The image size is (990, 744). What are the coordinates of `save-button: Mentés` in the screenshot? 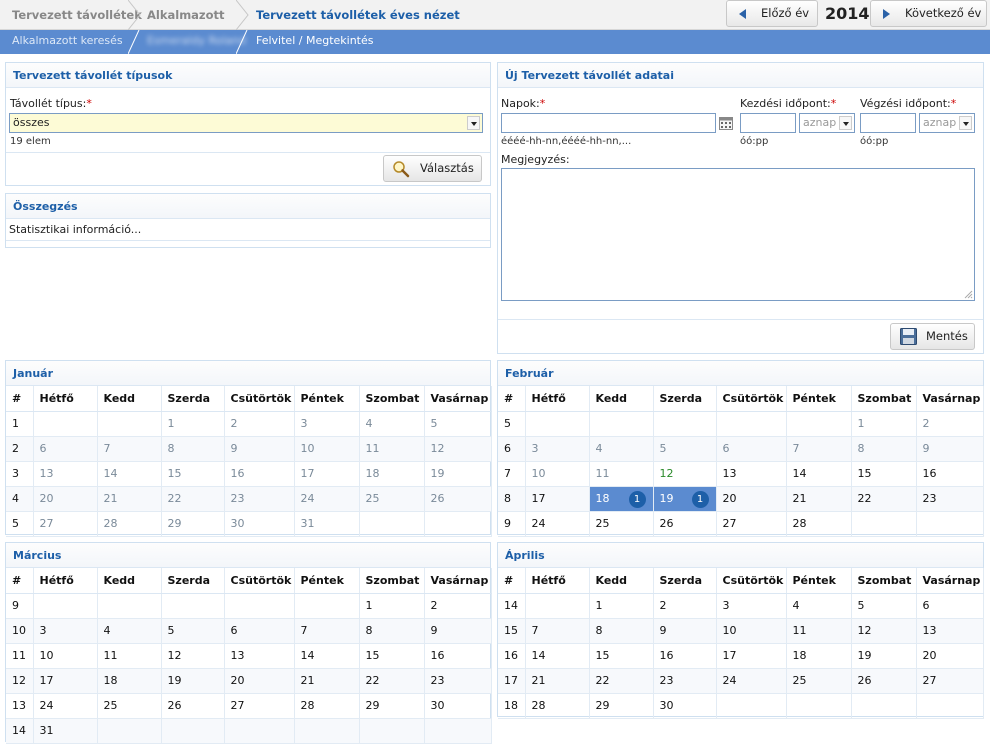 It's located at (932, 336).